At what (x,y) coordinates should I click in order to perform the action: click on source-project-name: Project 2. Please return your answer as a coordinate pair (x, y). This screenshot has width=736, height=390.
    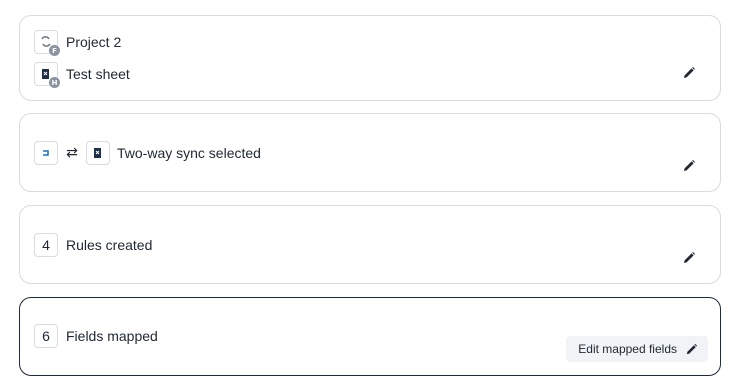
    Looking at the image, I should click on (94, 42).